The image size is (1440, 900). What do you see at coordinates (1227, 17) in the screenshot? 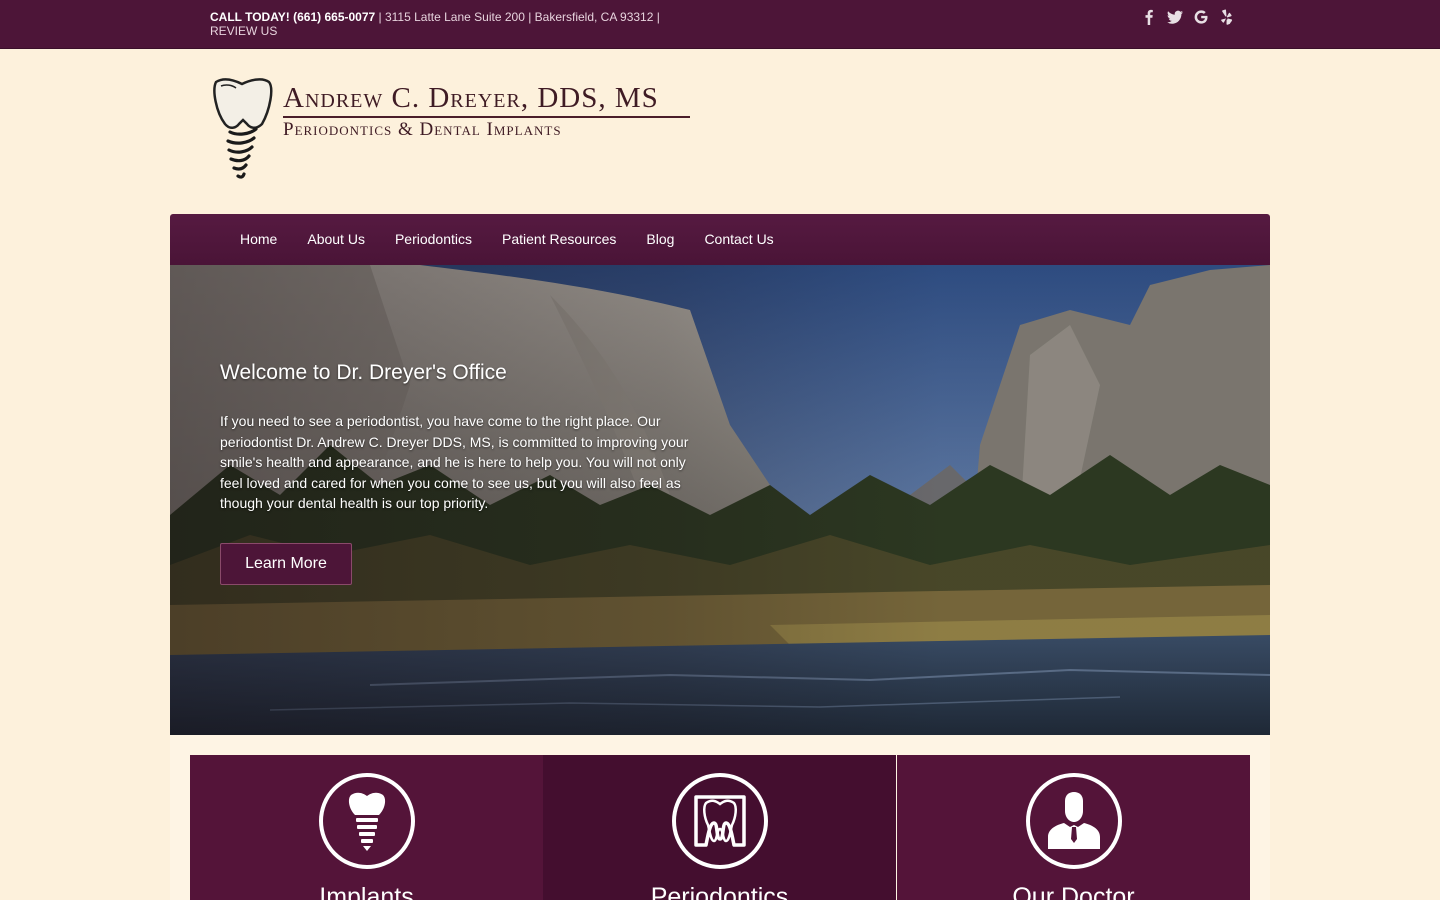
I see `yelp-icon` at bounding box center [1227, 17].